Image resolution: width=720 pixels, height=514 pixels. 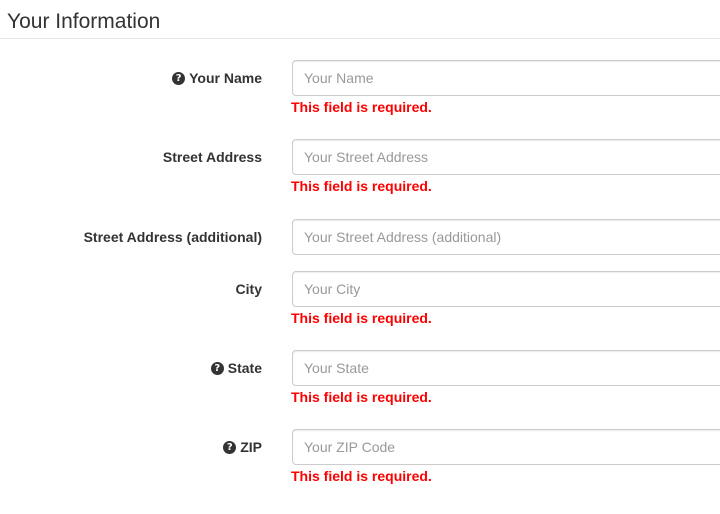 I want to click on city-error: This field is required., so click(x=361, y=318).